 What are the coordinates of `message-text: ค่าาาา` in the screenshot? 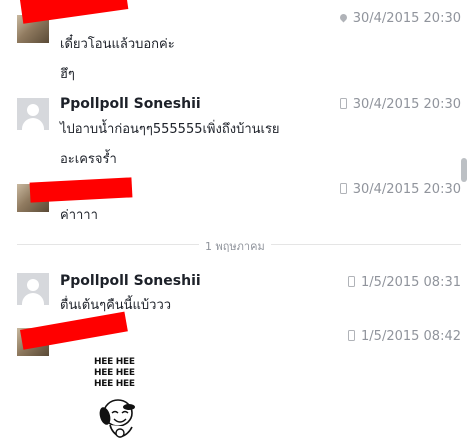 It's located at (79, 215).